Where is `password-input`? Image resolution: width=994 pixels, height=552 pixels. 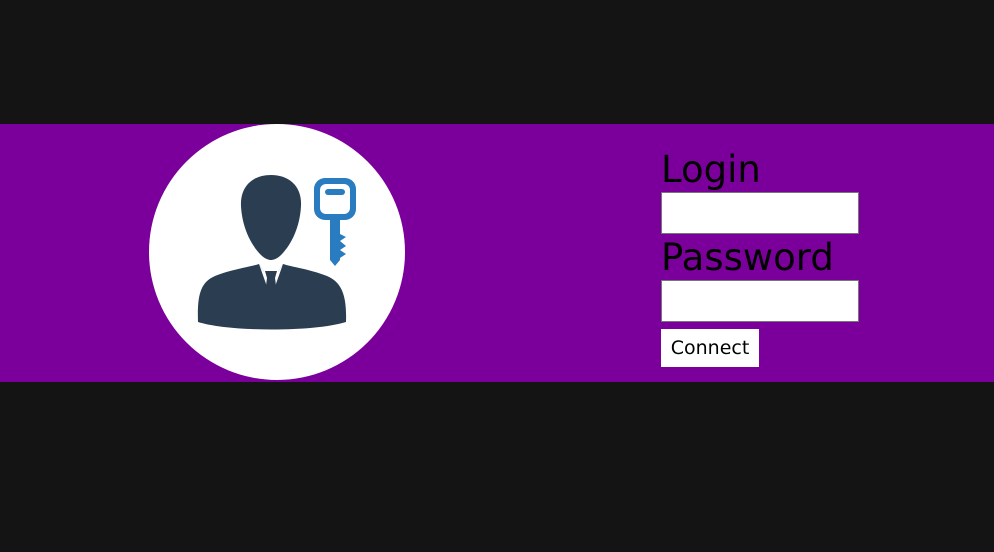 password-input is located at coordinates (760, 301).